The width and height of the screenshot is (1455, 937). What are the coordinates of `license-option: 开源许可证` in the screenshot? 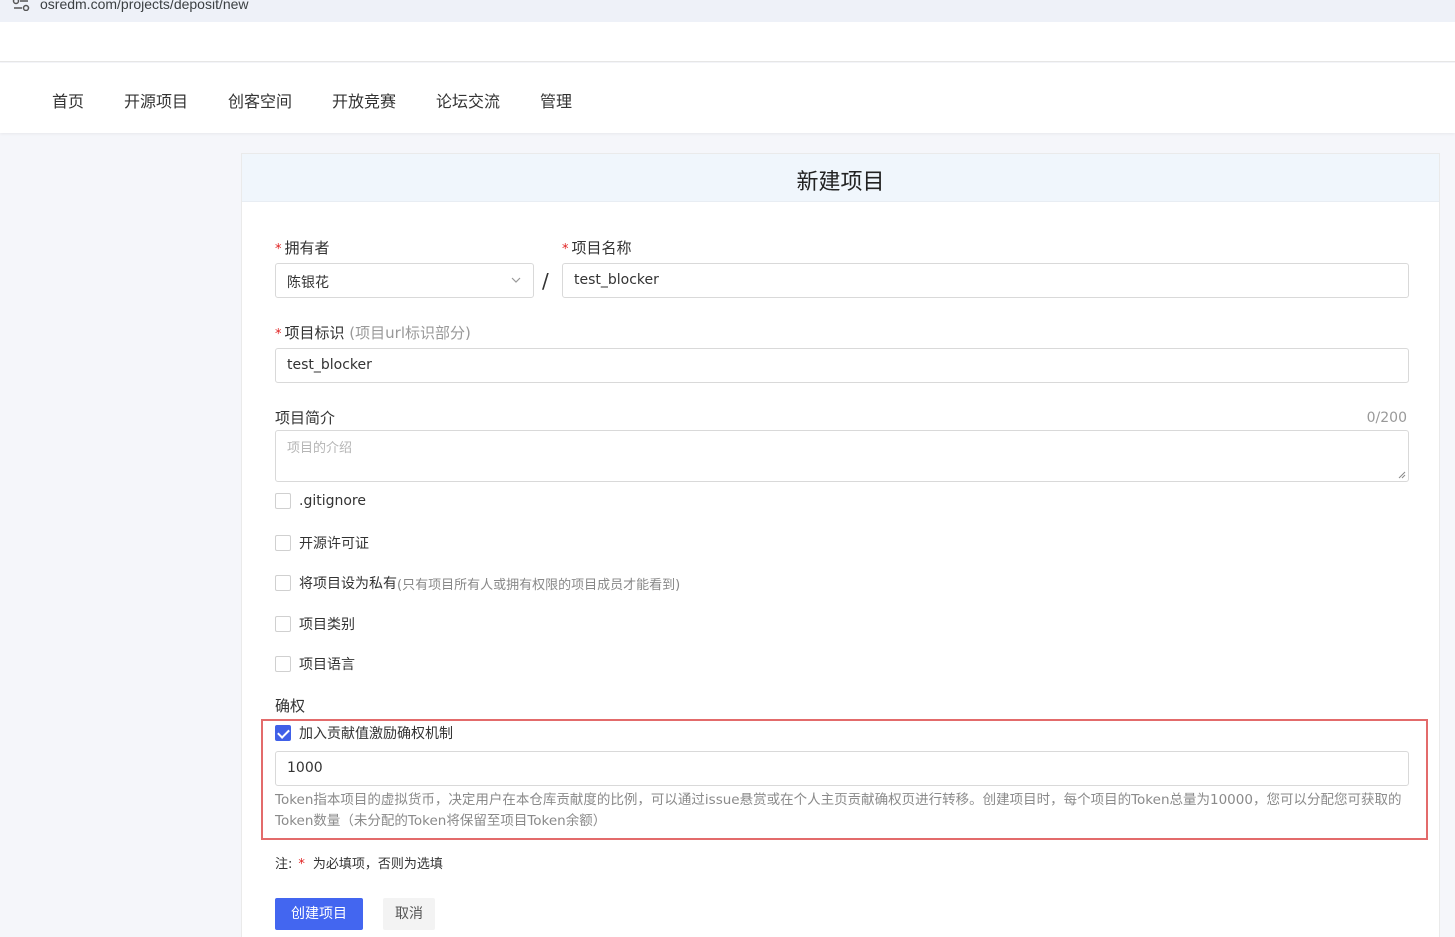 It's located at (322, 543).